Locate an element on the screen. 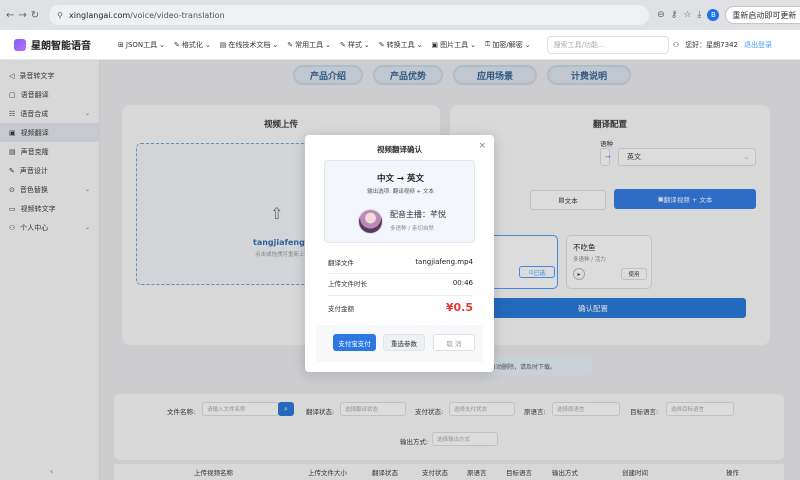  menu-docs: ▤ 在线技术文档 ⌄ is located at coordinates (249, 45).